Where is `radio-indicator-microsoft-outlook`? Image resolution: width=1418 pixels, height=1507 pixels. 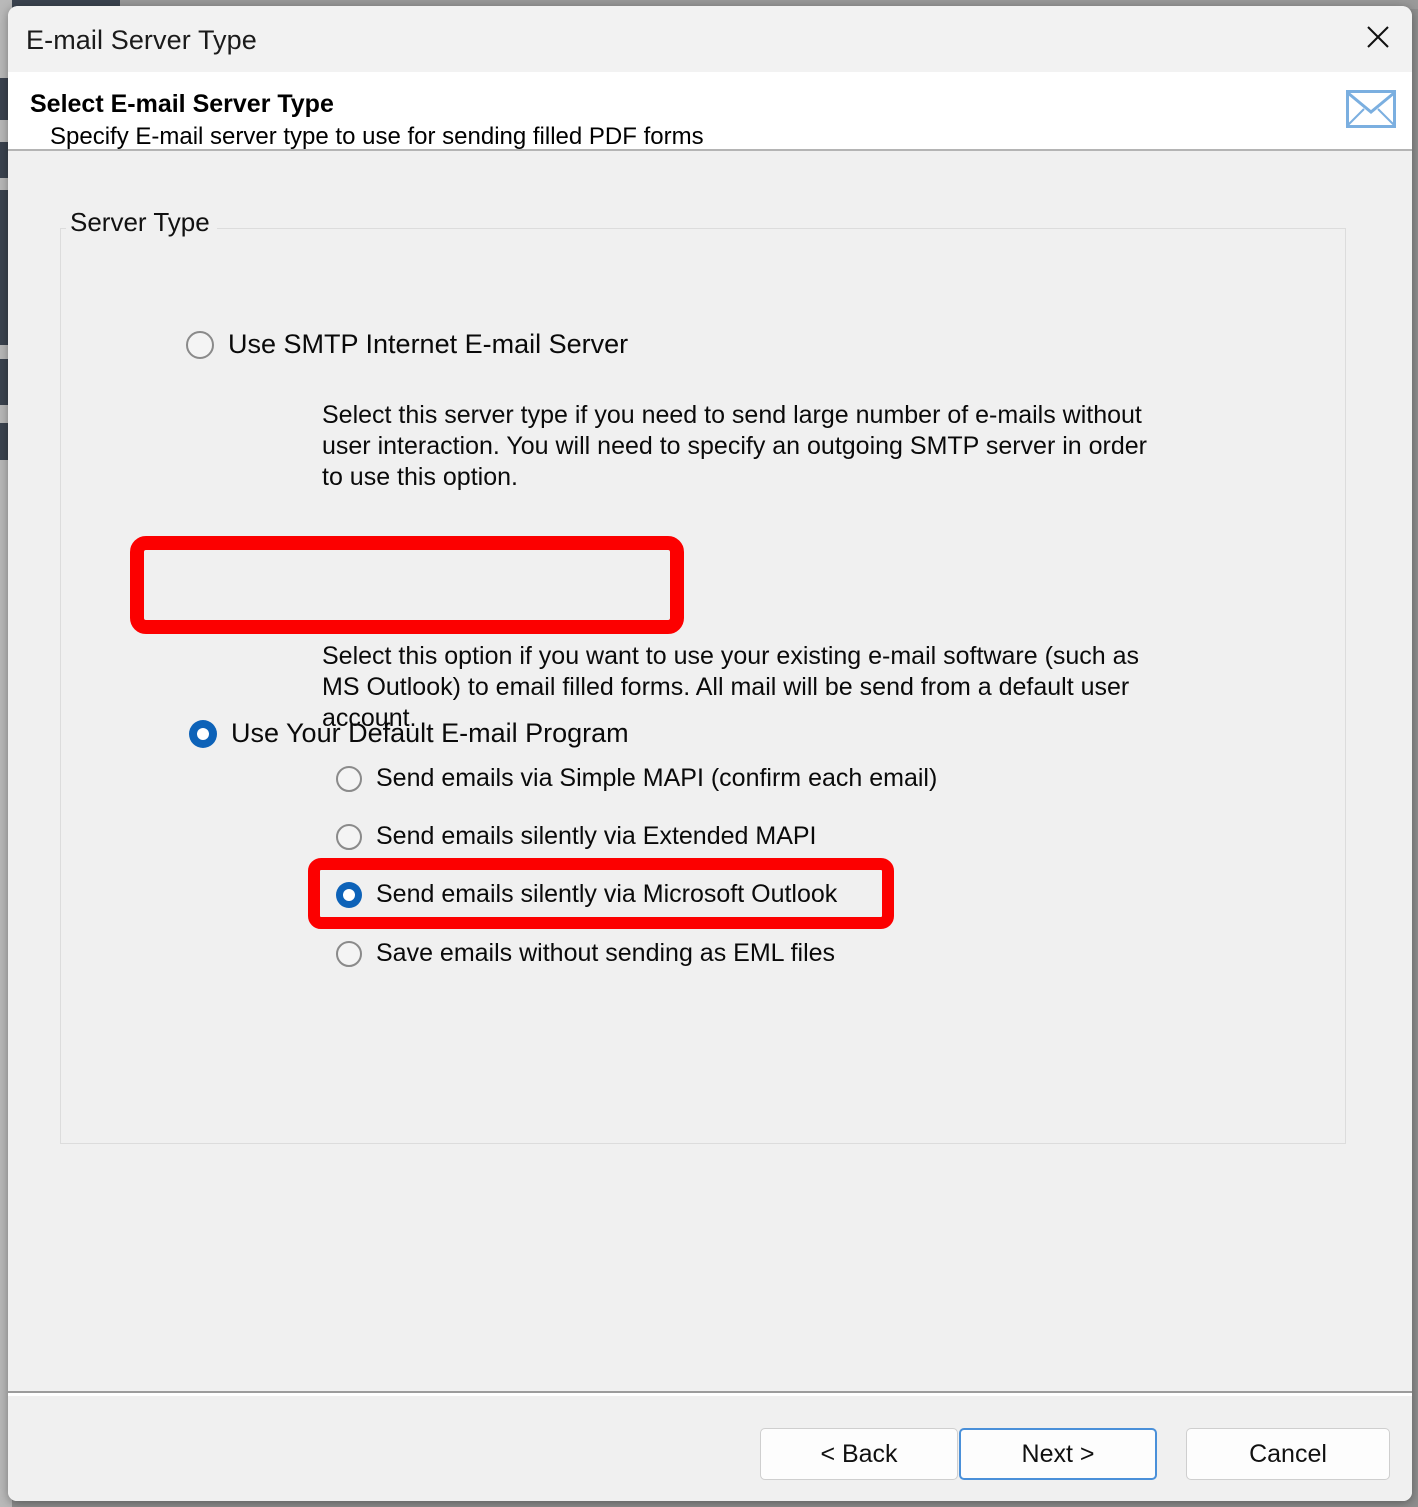
radio-indicator-microsoft-outlook is located at coordinates (349, 894).